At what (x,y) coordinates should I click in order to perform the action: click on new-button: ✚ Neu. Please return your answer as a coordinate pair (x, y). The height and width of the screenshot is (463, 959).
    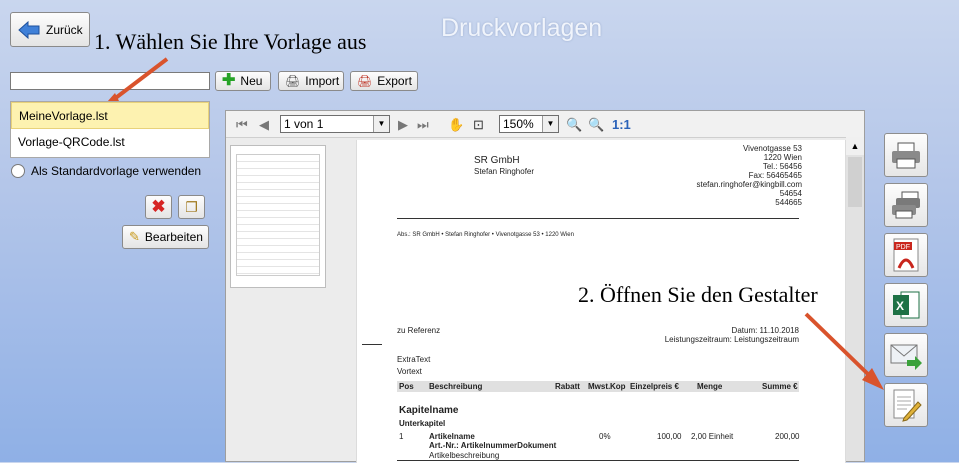
    Looking at the image, I should click on (243, 81).